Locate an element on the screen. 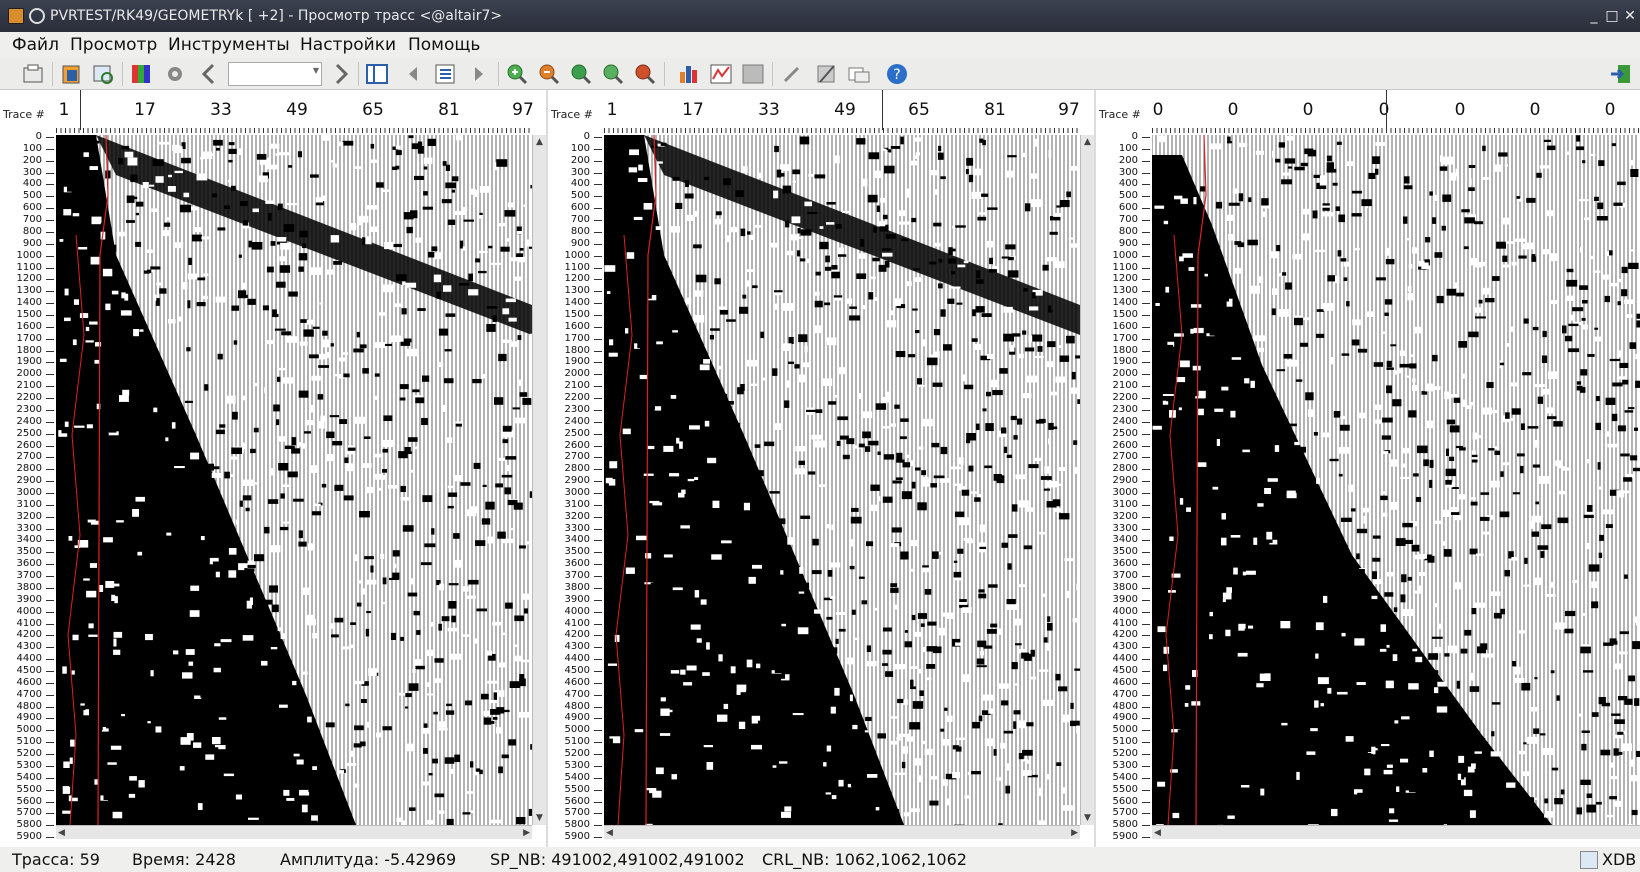 The width and height of the screenshot is (1640, 872). time-tick-label: 4200 is located at coordinates (1125, 635).